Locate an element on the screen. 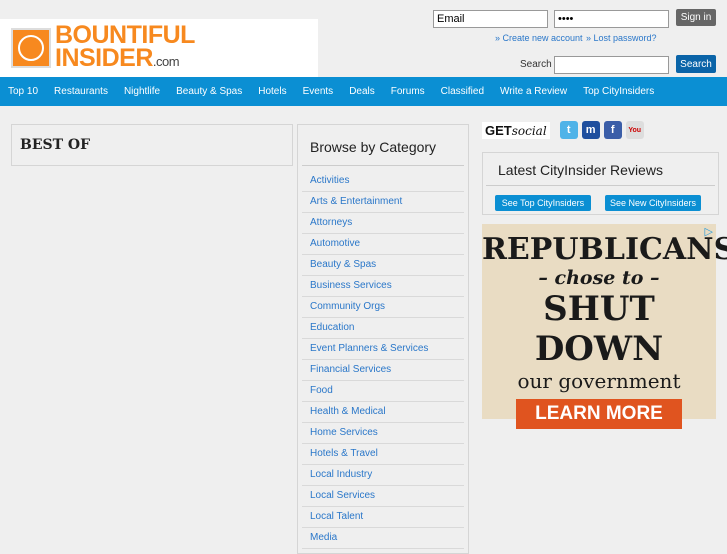 The image size is (727, 554). category-link: Community Orgs is located at coordinates (383, 307).